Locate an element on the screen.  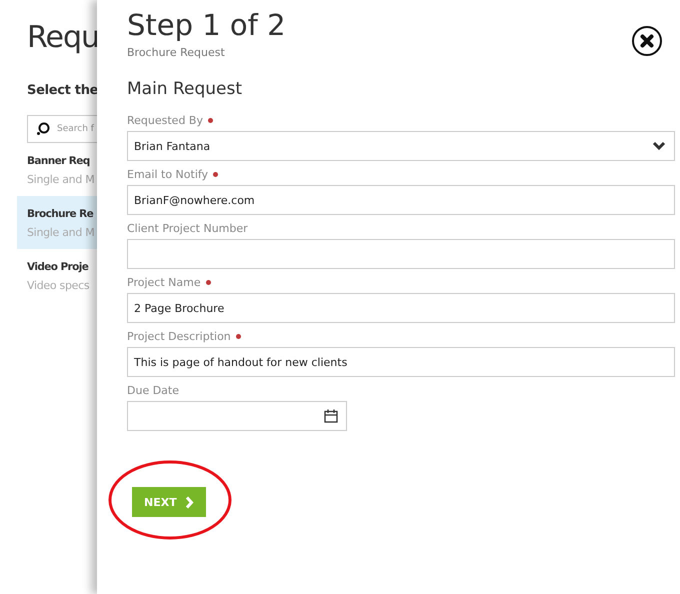
form-subtitle: Brochure Request is located at coordinates (176, 52).